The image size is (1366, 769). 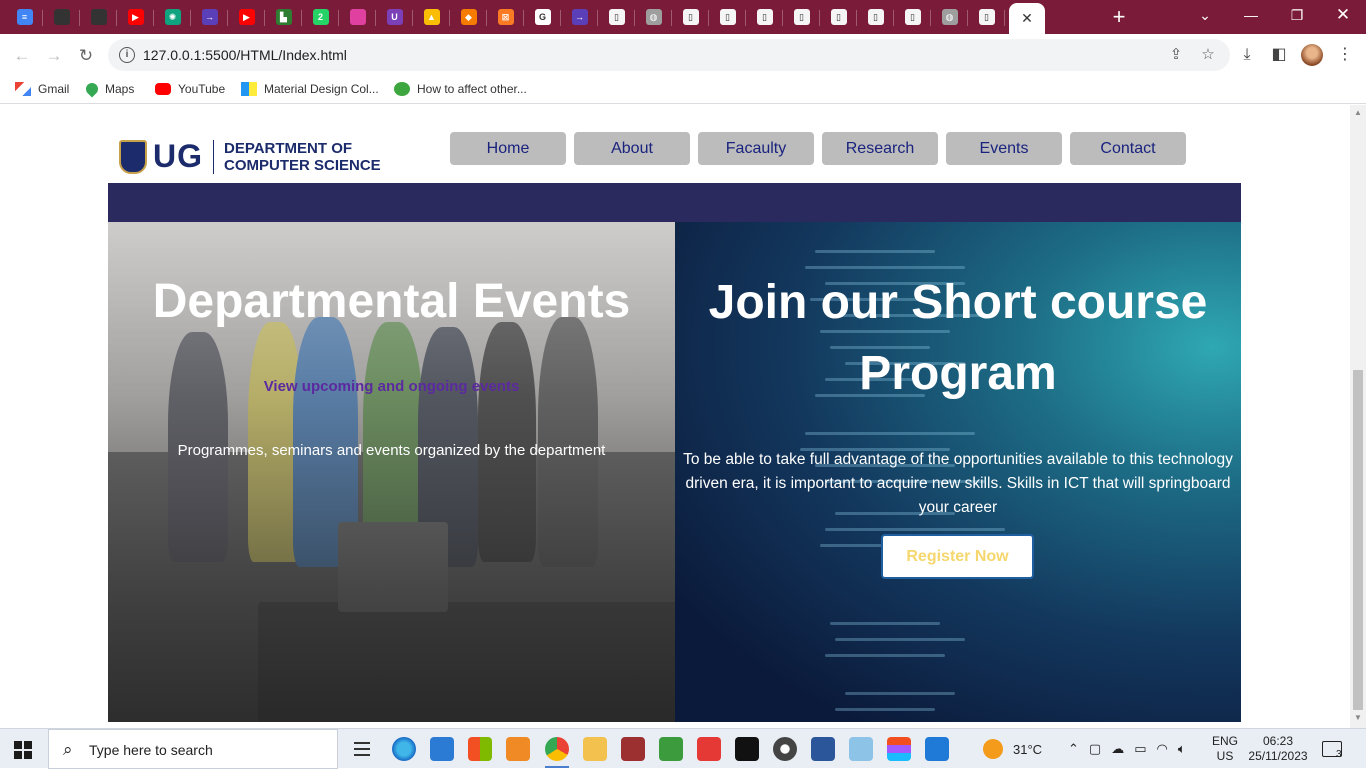 What do you see at coordinates (669, 55) in the screenshot?
I see `address-bar: i 127.0.0.1:5500/HTML/Index.html ⇪ ☆` at bounding box center [669, 55].